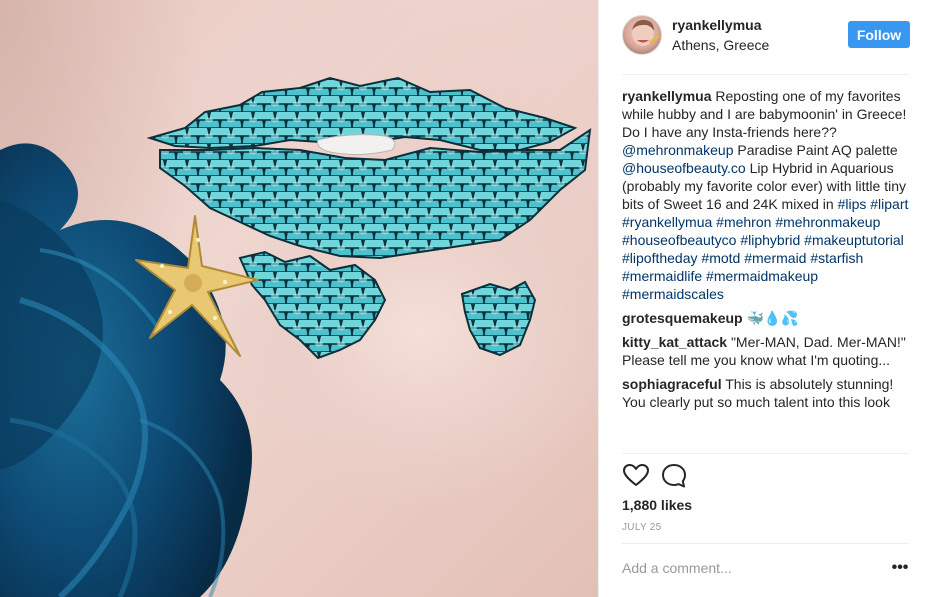 This screenshot has height=597, width=931. I want to click on list-item: grotesquemakeup 🐳💧💦, so click(765, 318).